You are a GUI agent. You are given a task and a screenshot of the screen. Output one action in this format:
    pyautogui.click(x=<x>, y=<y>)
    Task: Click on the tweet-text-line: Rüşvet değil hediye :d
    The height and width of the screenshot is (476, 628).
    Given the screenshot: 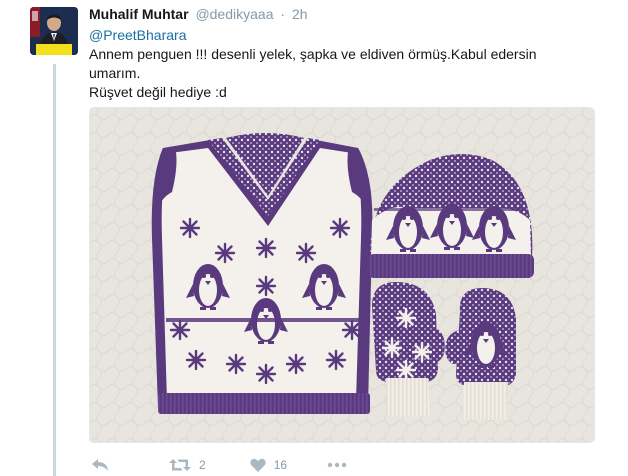 What is the action you would take?
    pyautogui.click(x=158, y=92)
    